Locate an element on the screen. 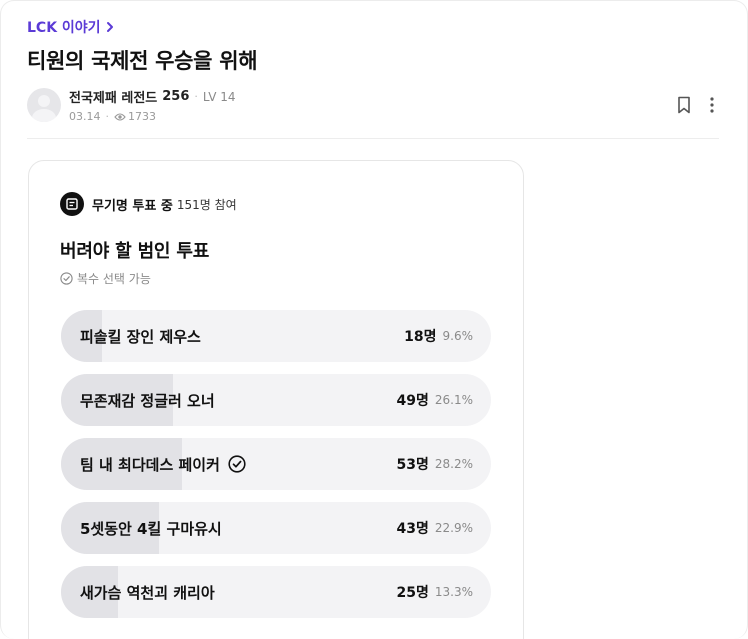  poll-option: 무존재감 정글러 오너 49명 26.1% is located at coordinates (276, 400).